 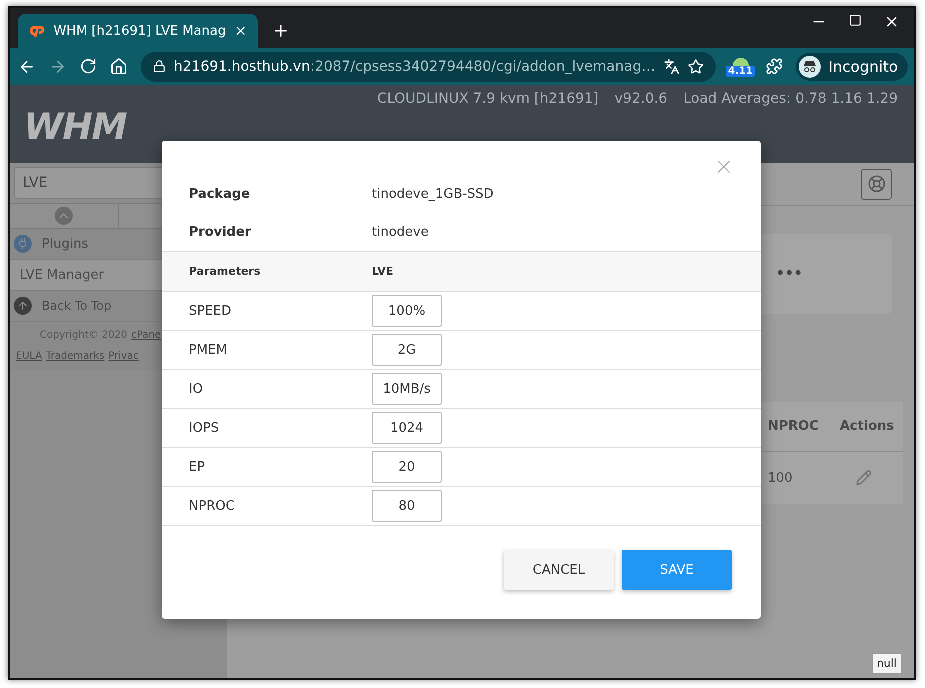 I want to click on column-header: NPROC, so click(x=793, y=426).